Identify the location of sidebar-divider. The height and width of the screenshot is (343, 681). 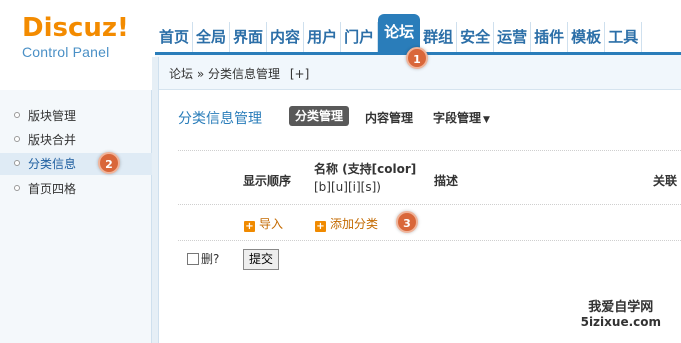
(155, 200).